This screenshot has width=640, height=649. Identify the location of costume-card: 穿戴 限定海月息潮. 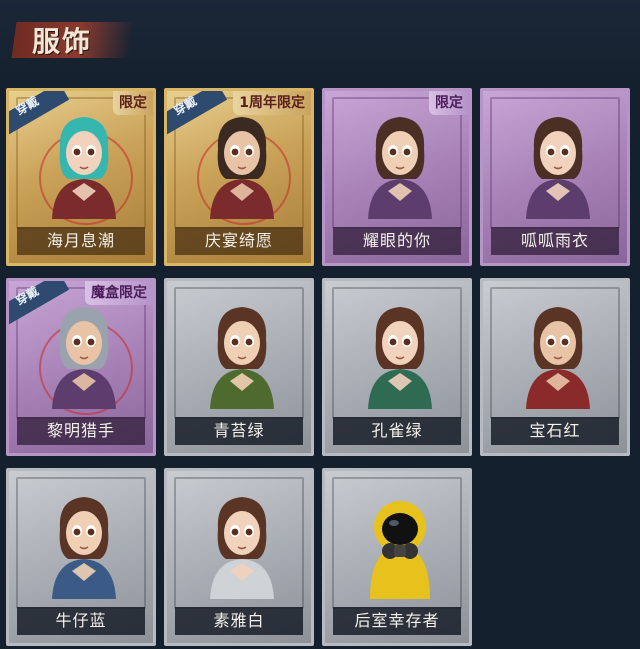
(81, 177).